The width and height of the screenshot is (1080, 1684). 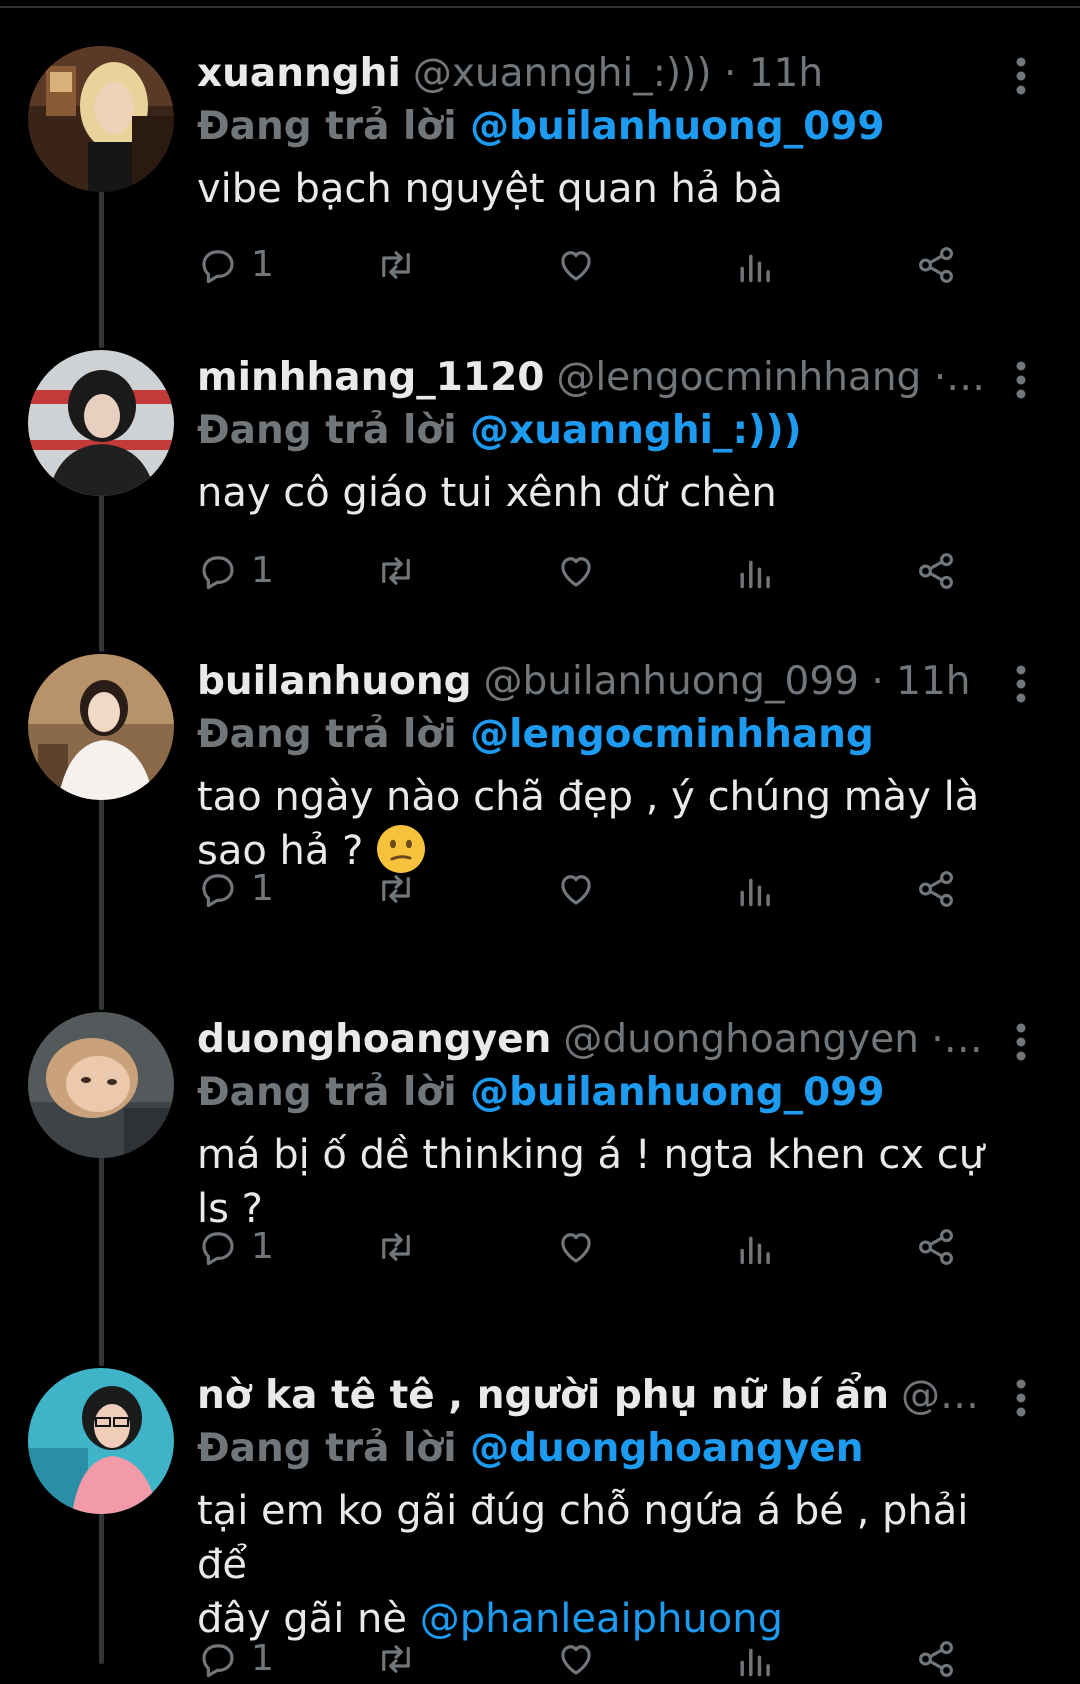 What do you see at coordinates (540, 7) in the screenshot?
I see `top-divider` at bounding box center [540, 7].